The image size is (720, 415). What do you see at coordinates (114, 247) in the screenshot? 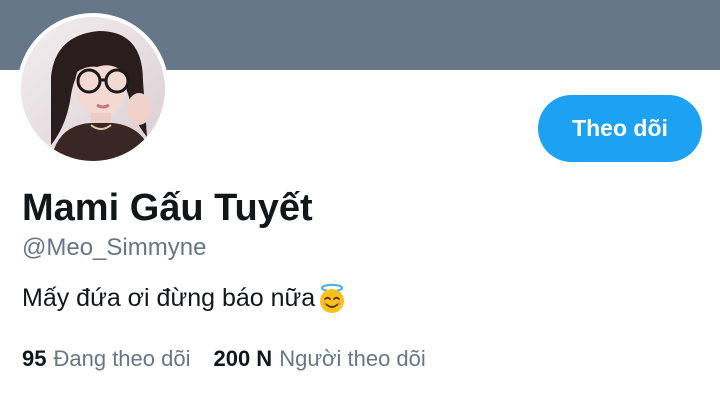
I see `profile-handle: @Meo_Simmyne` at bounding box center [114, 247].